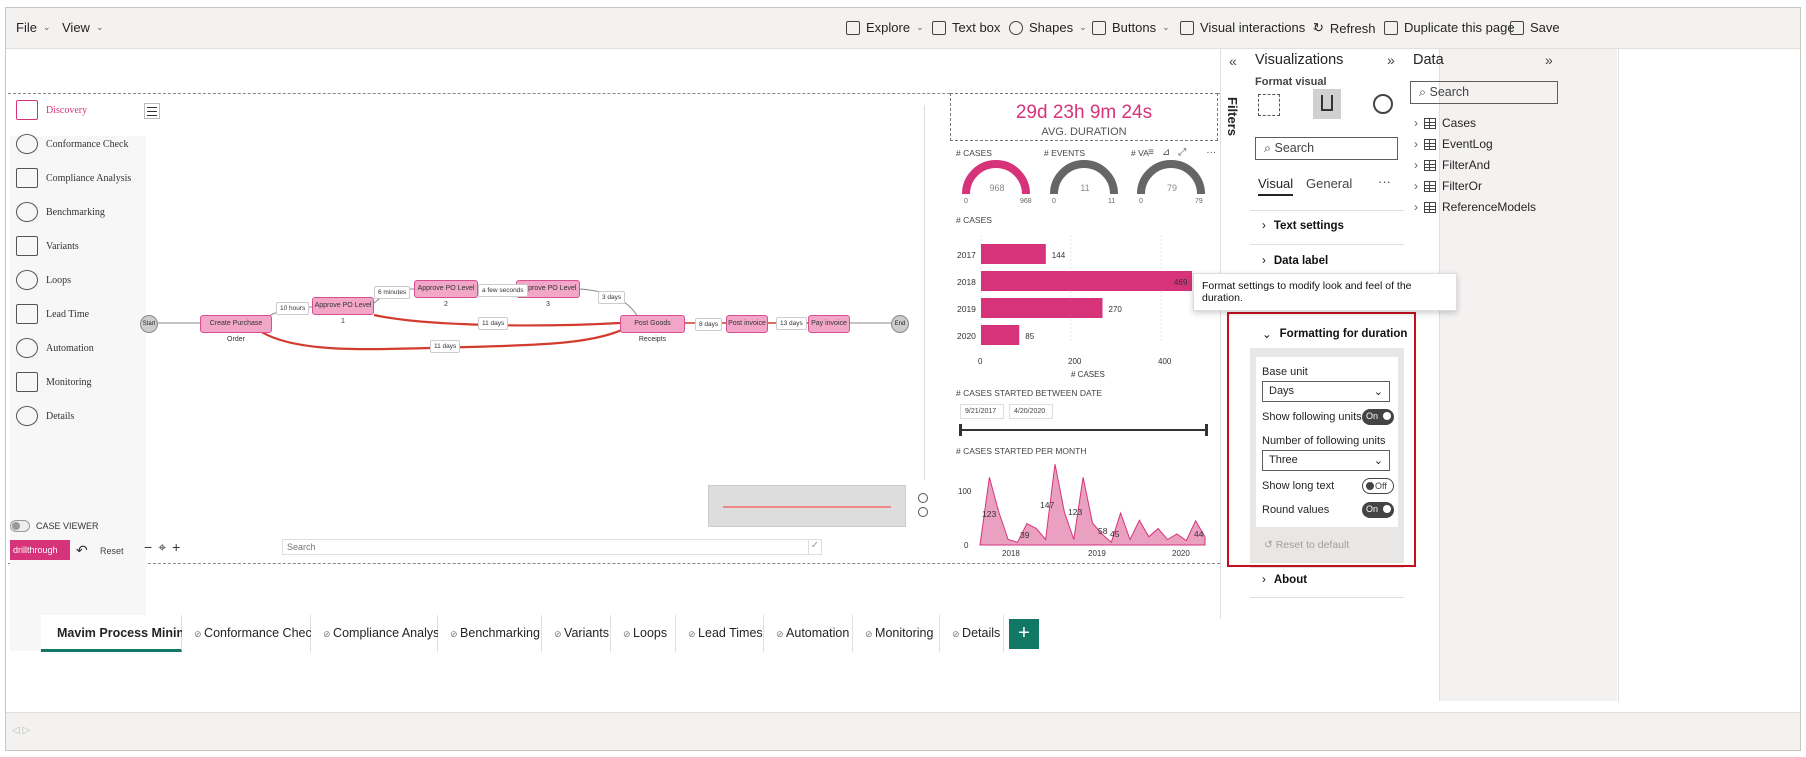 This screenshot has width=1806, height=757. I want to click on data-table-item: › ReferenceModels, so click(1475, 207).